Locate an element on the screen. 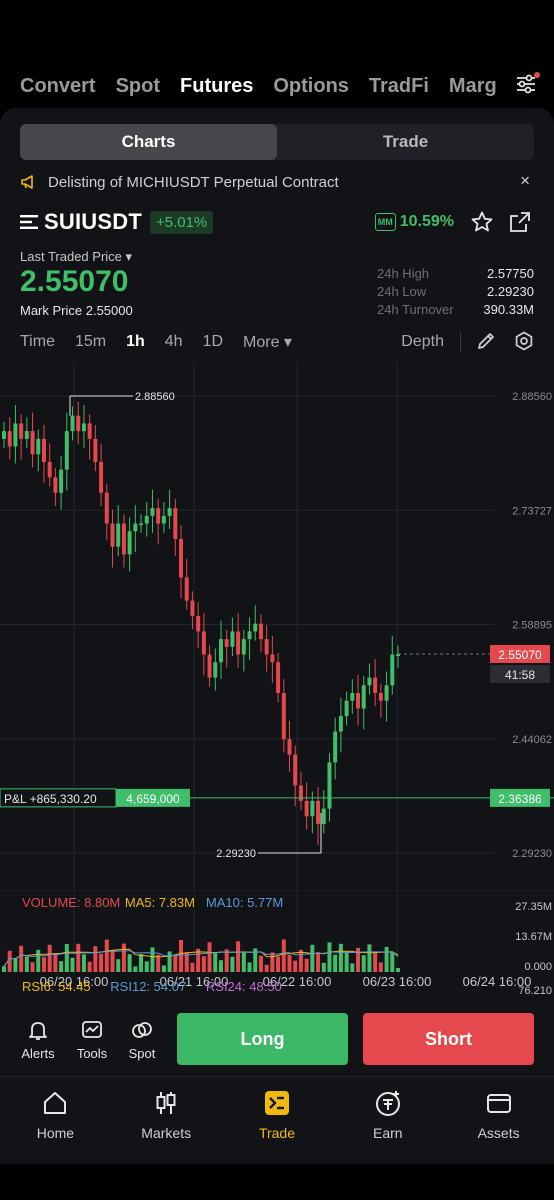  nav-label: Trade is located at coordinates (277, 1133).